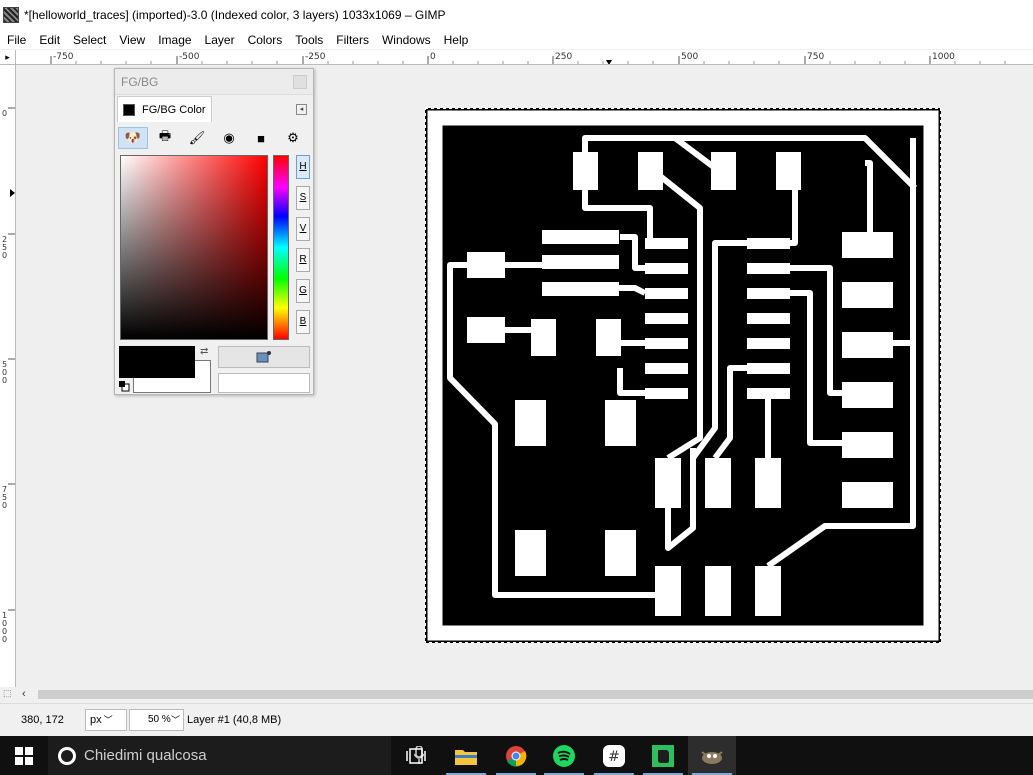  What do you see at coordinates (189, 57) in the screenshot?
I see `ruler-label: -500` at bounding box center [189, 57].